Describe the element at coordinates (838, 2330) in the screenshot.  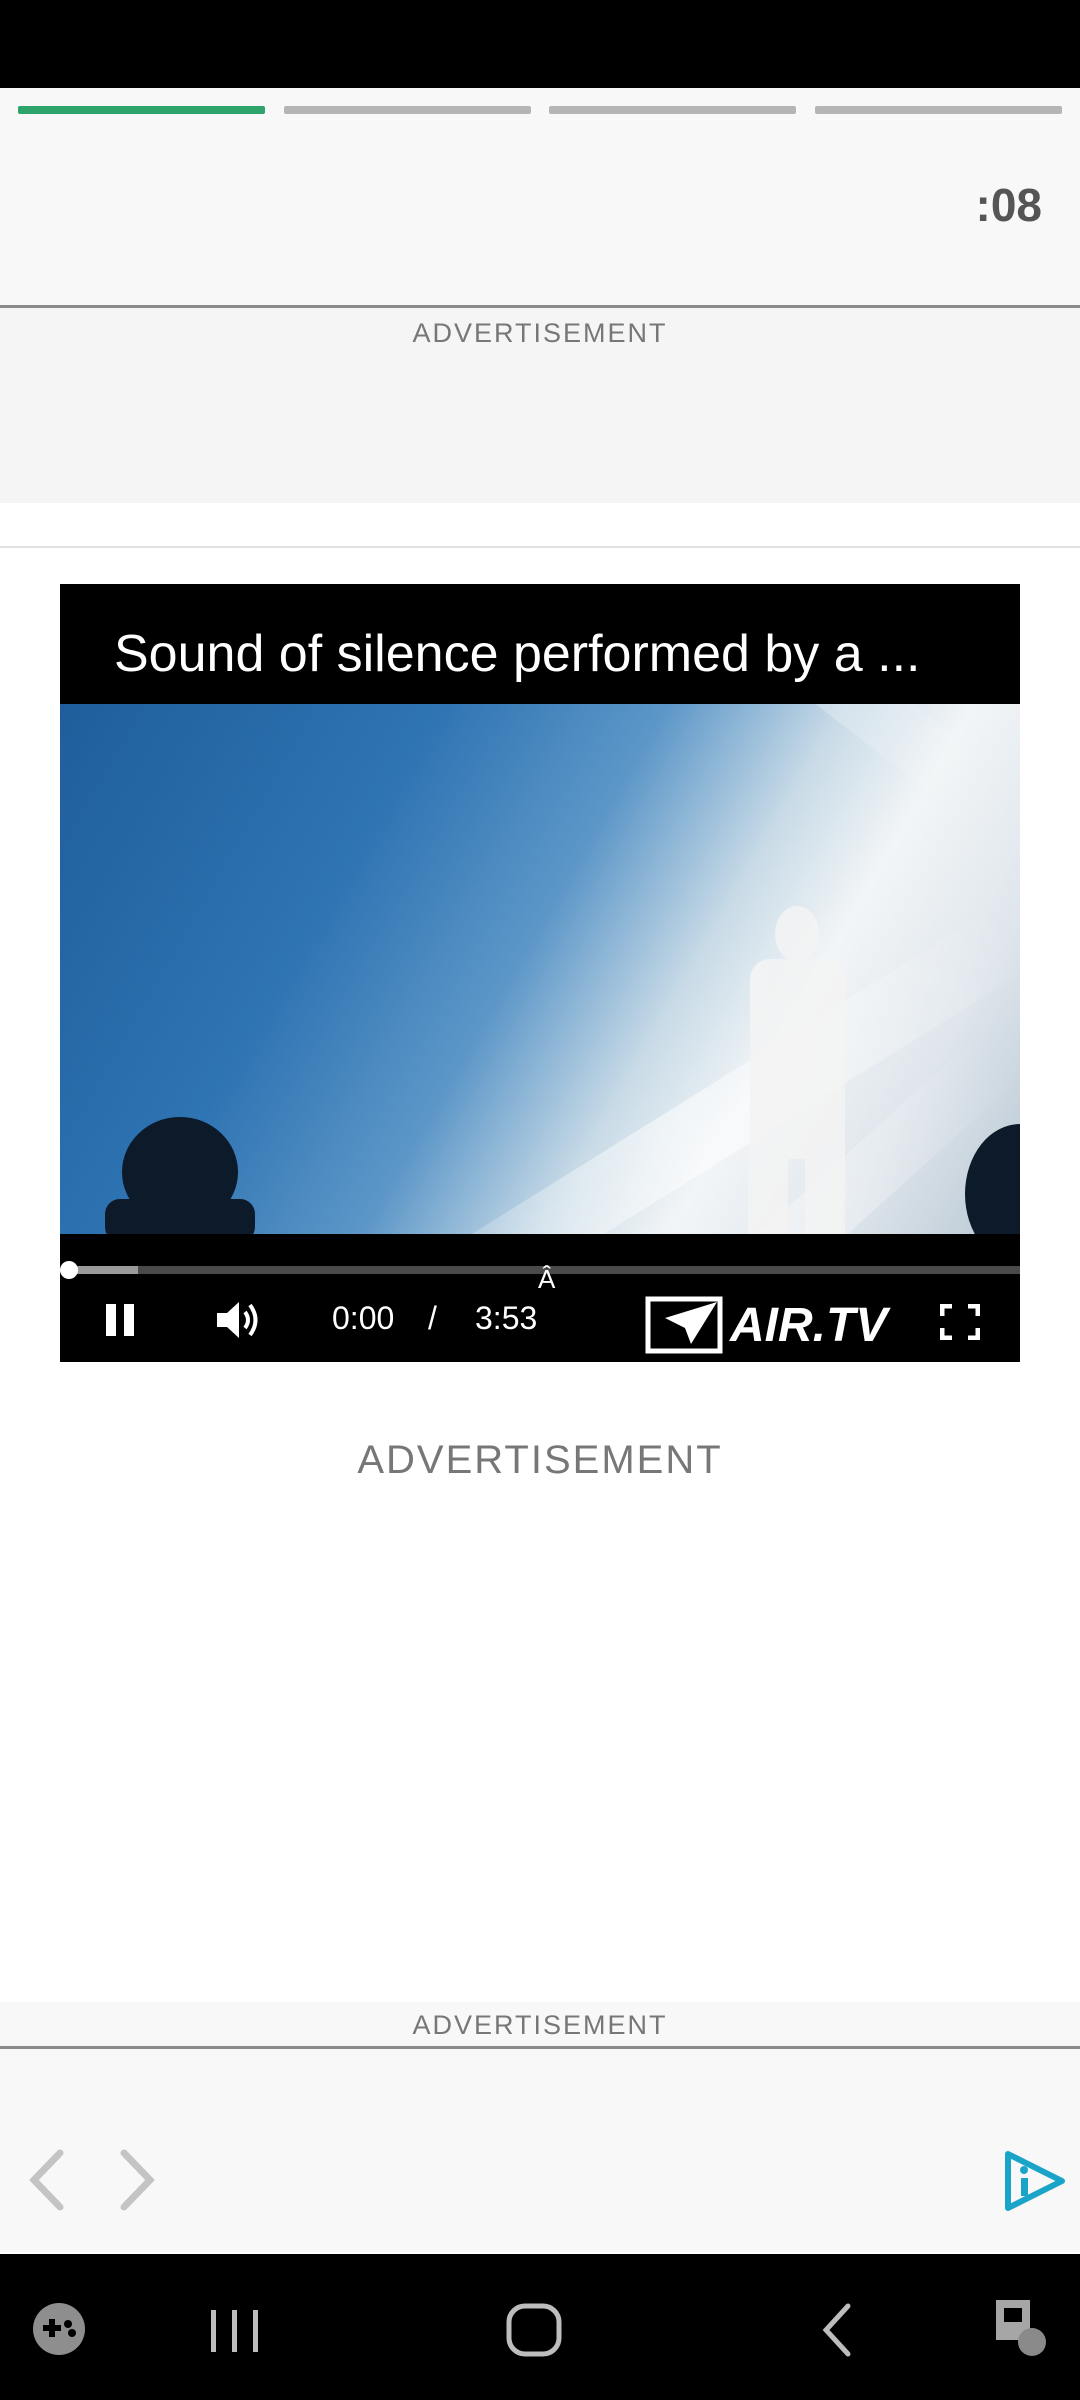
I see `back-icon` at that location.